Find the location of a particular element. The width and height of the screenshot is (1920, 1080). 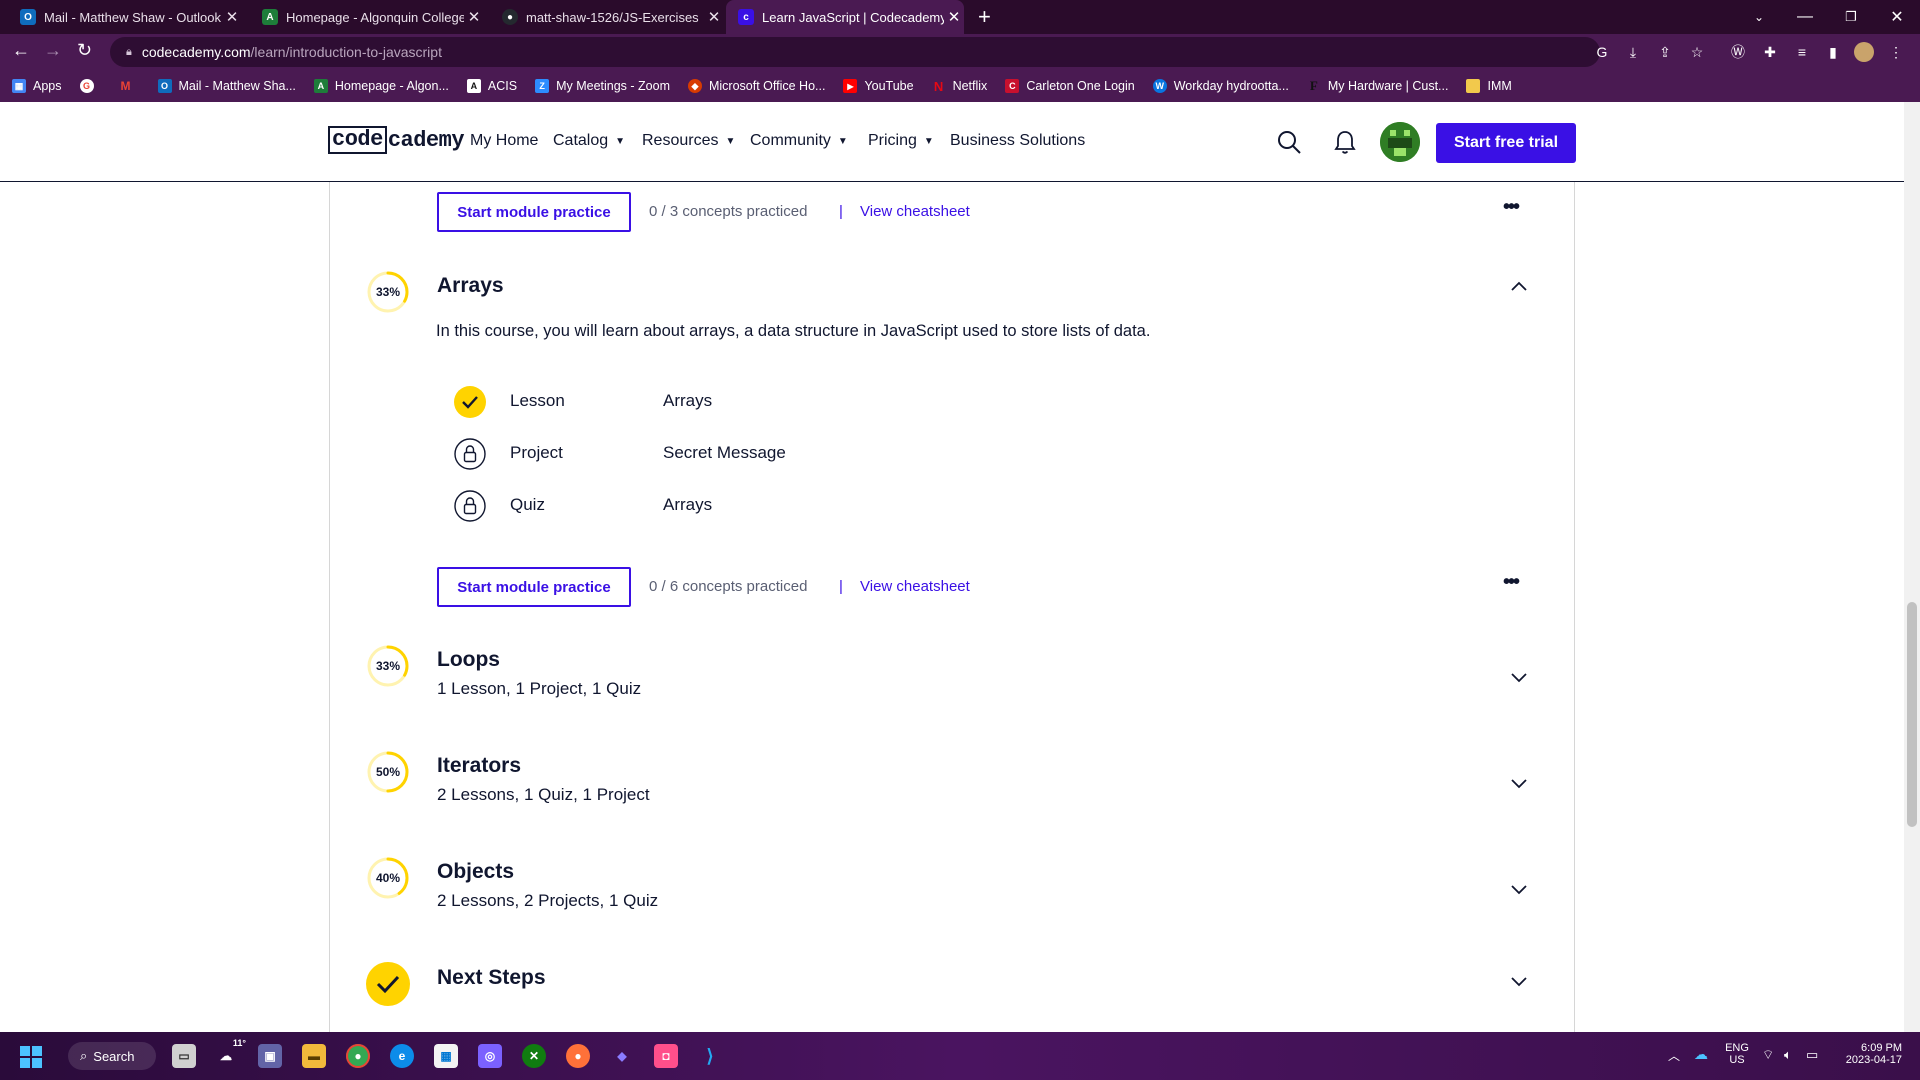

start-free-trial-button: Start free trial is located at coordinates (1506, 143).